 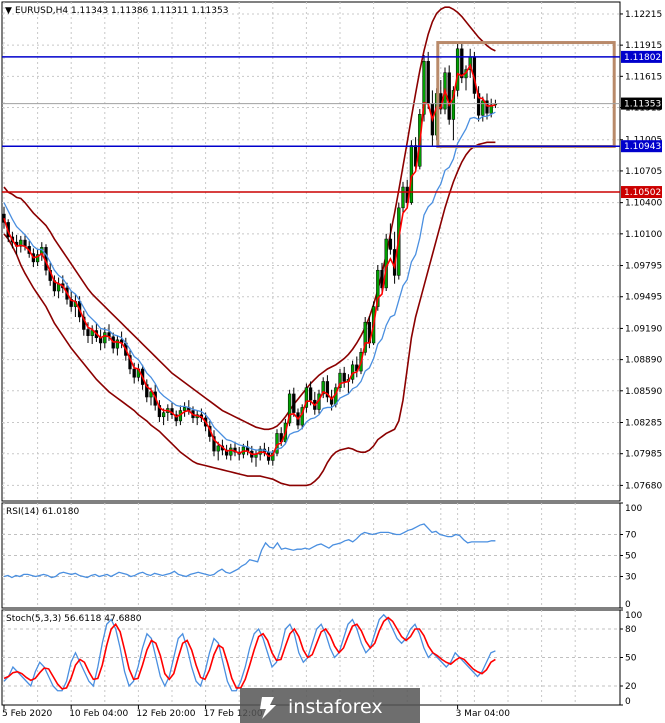 What do you see at coordinates (643, 15) in the screenshot?
I see `y-tick-label: 1.12215` at bounding box center [643, 15].